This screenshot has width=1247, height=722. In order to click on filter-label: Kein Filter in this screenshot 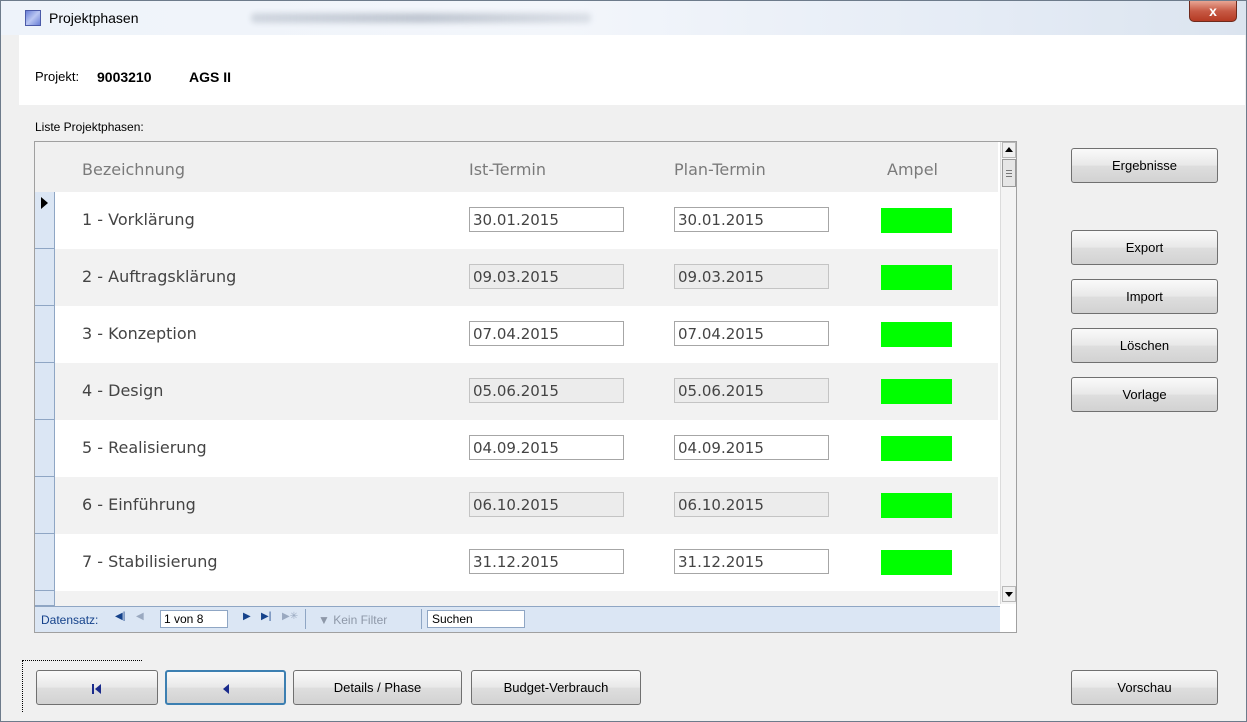, I will do `click(360, 620)`.